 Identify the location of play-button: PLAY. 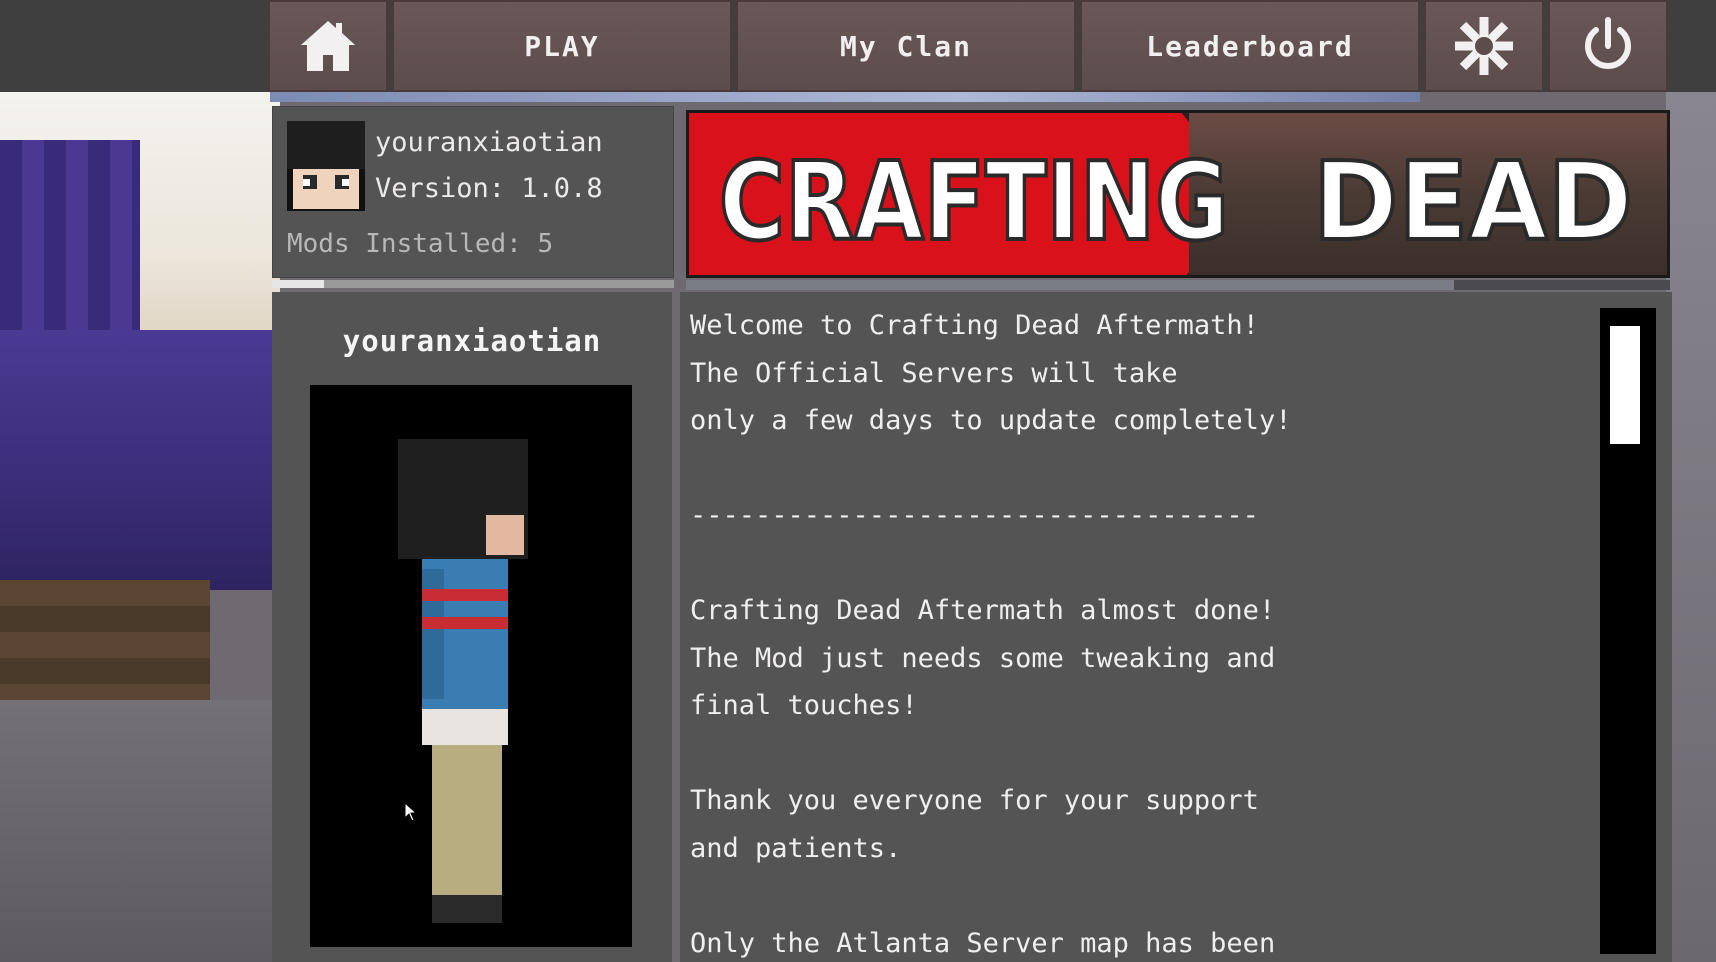
(562, 46).